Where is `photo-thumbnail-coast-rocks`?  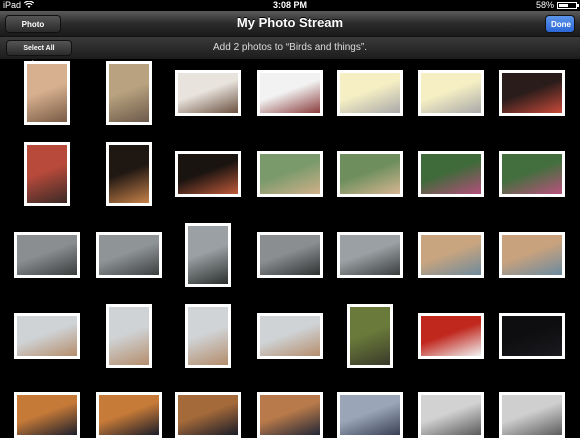
photo-thumbnail-coast-rocks is located at coordinates (208, 255).